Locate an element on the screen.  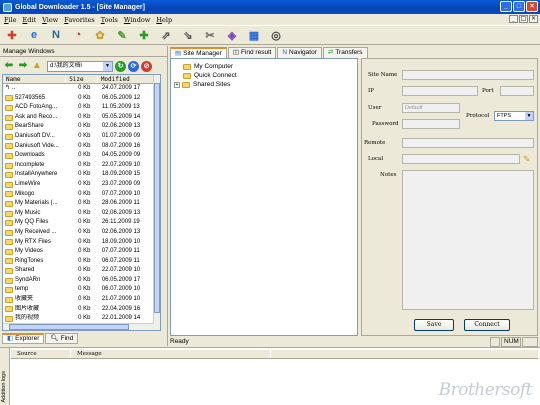
file-row: My Received ... 0 Kb 02.06.2009 13 is located at coordinates (81, 233).